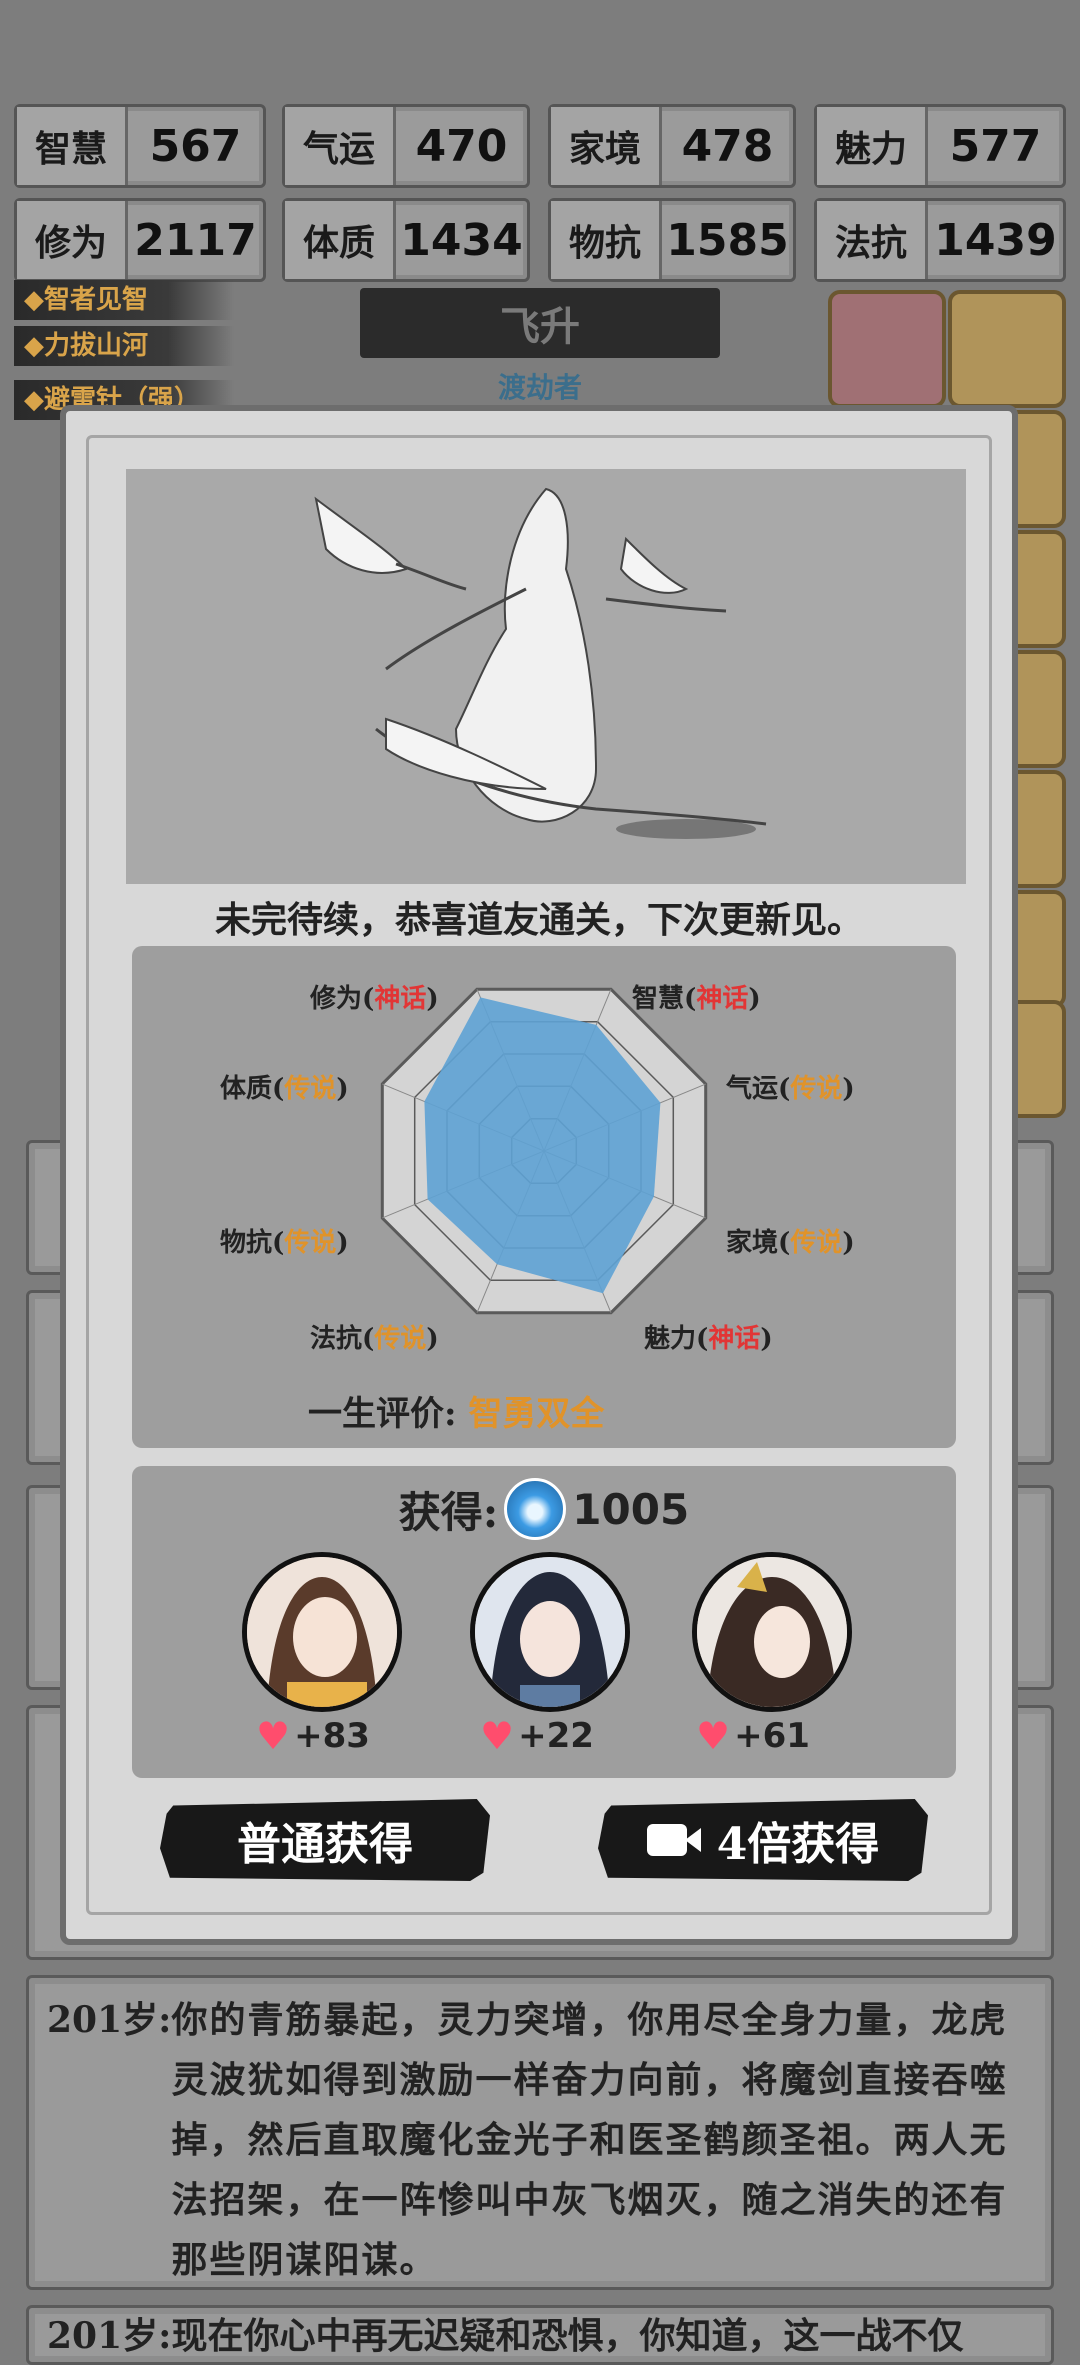  Describe the element at coordinates (284, 1243) in the screenshot. I see `radar-label-phys-resist: 物抗(传说)` at that location.